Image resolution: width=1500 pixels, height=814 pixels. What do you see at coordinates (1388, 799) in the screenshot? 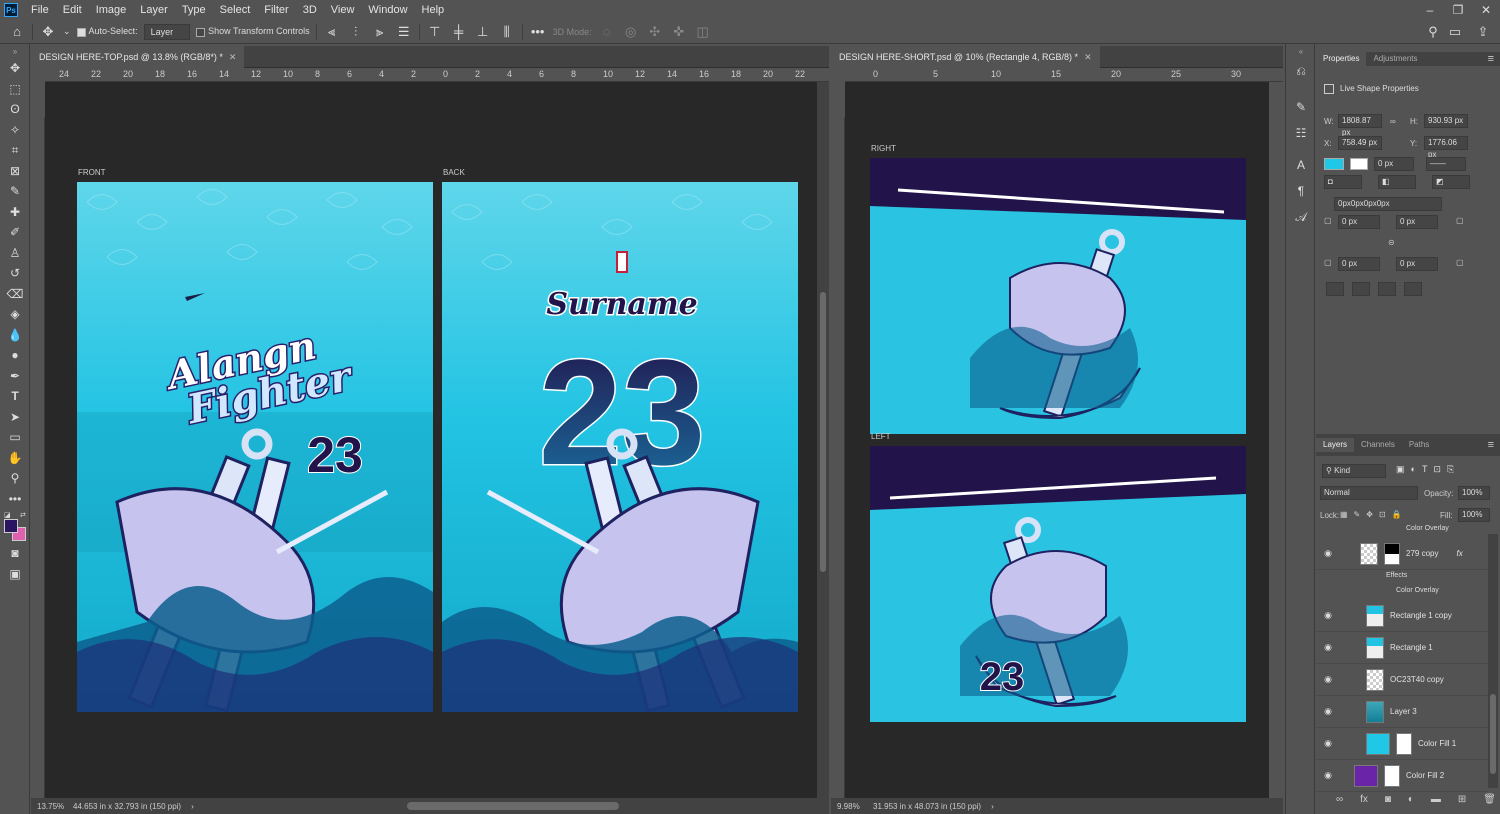
I see `add-mask-icon: ◙` at bounding box center [1388, 799].